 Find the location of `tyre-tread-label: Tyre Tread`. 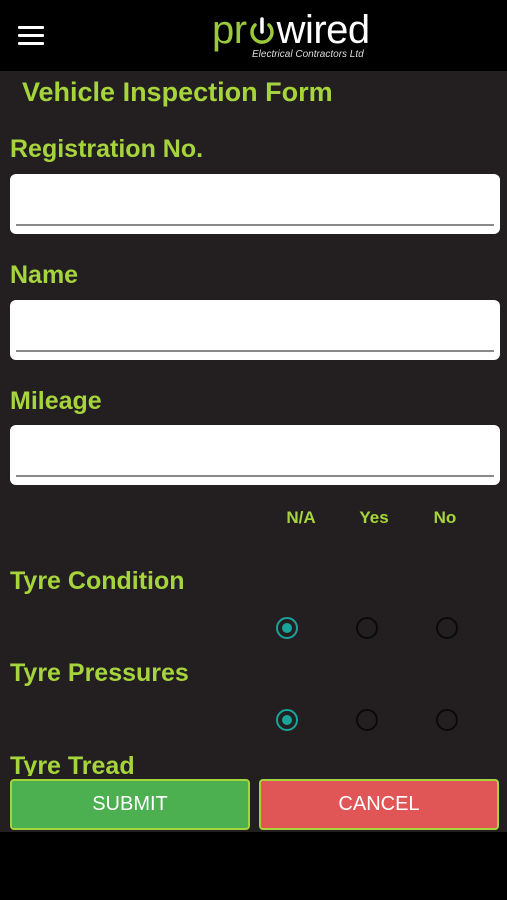

tyre-tread-label: Tyre Tread is located at coordinates (72, 764).